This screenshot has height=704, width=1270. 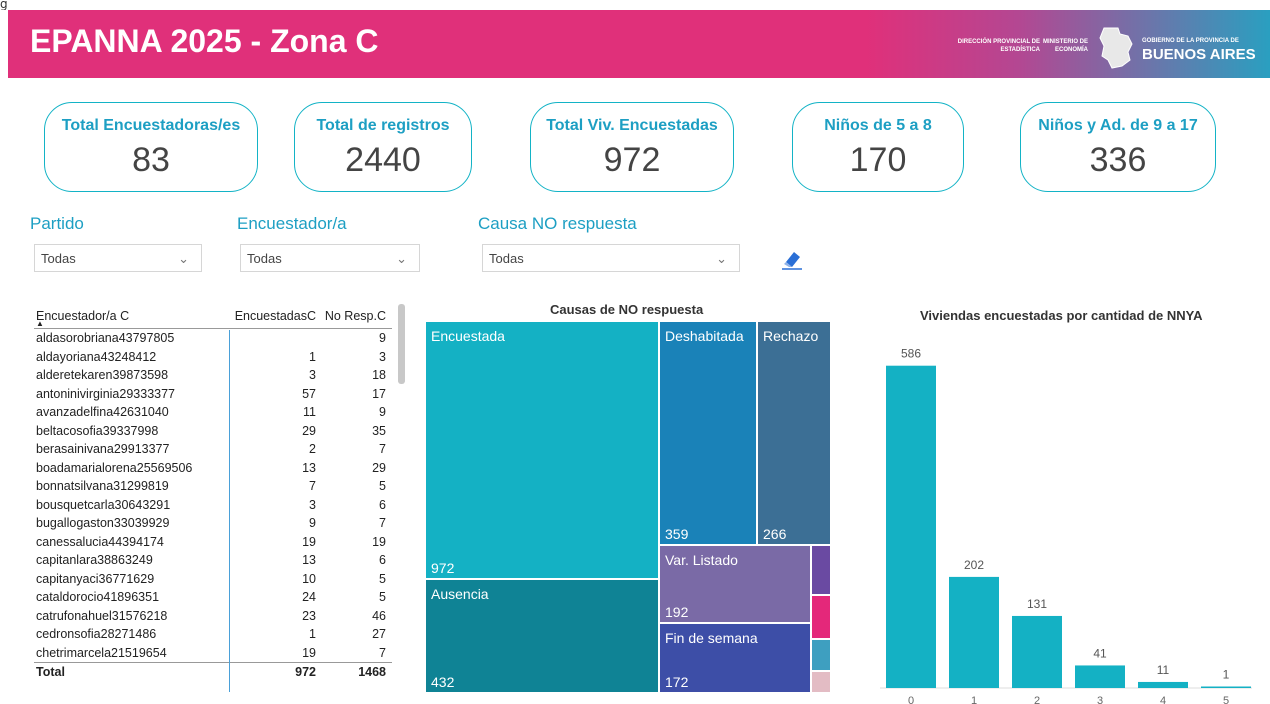 What do you see at coordinates (383, 160) in the screenshot?
I see `kpi-value: 2440` at bounding box center [383, 160].